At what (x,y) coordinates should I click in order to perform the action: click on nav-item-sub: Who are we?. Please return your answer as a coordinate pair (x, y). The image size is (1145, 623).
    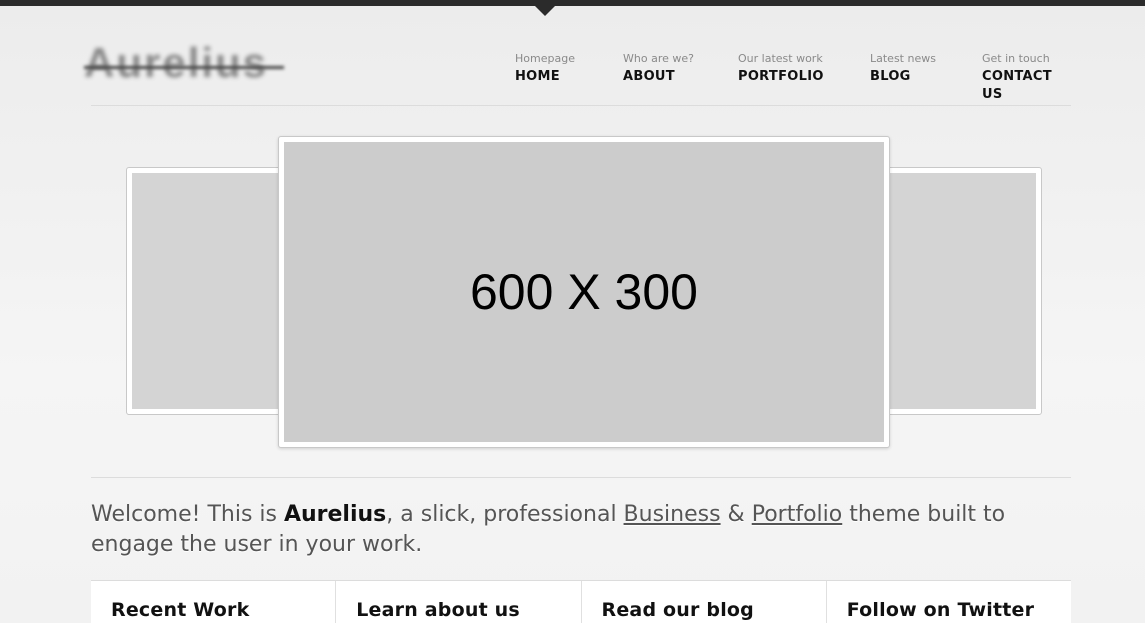
    Looking at the image, I should click on (658, 58).